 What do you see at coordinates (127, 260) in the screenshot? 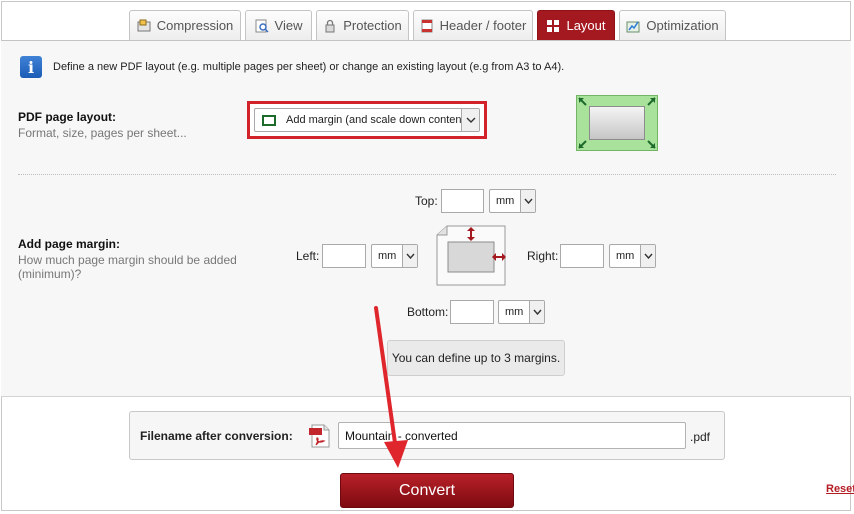
I see `add-page-margin-sublabel-1: How much page margin should be added` at bounding box center [127, 260].